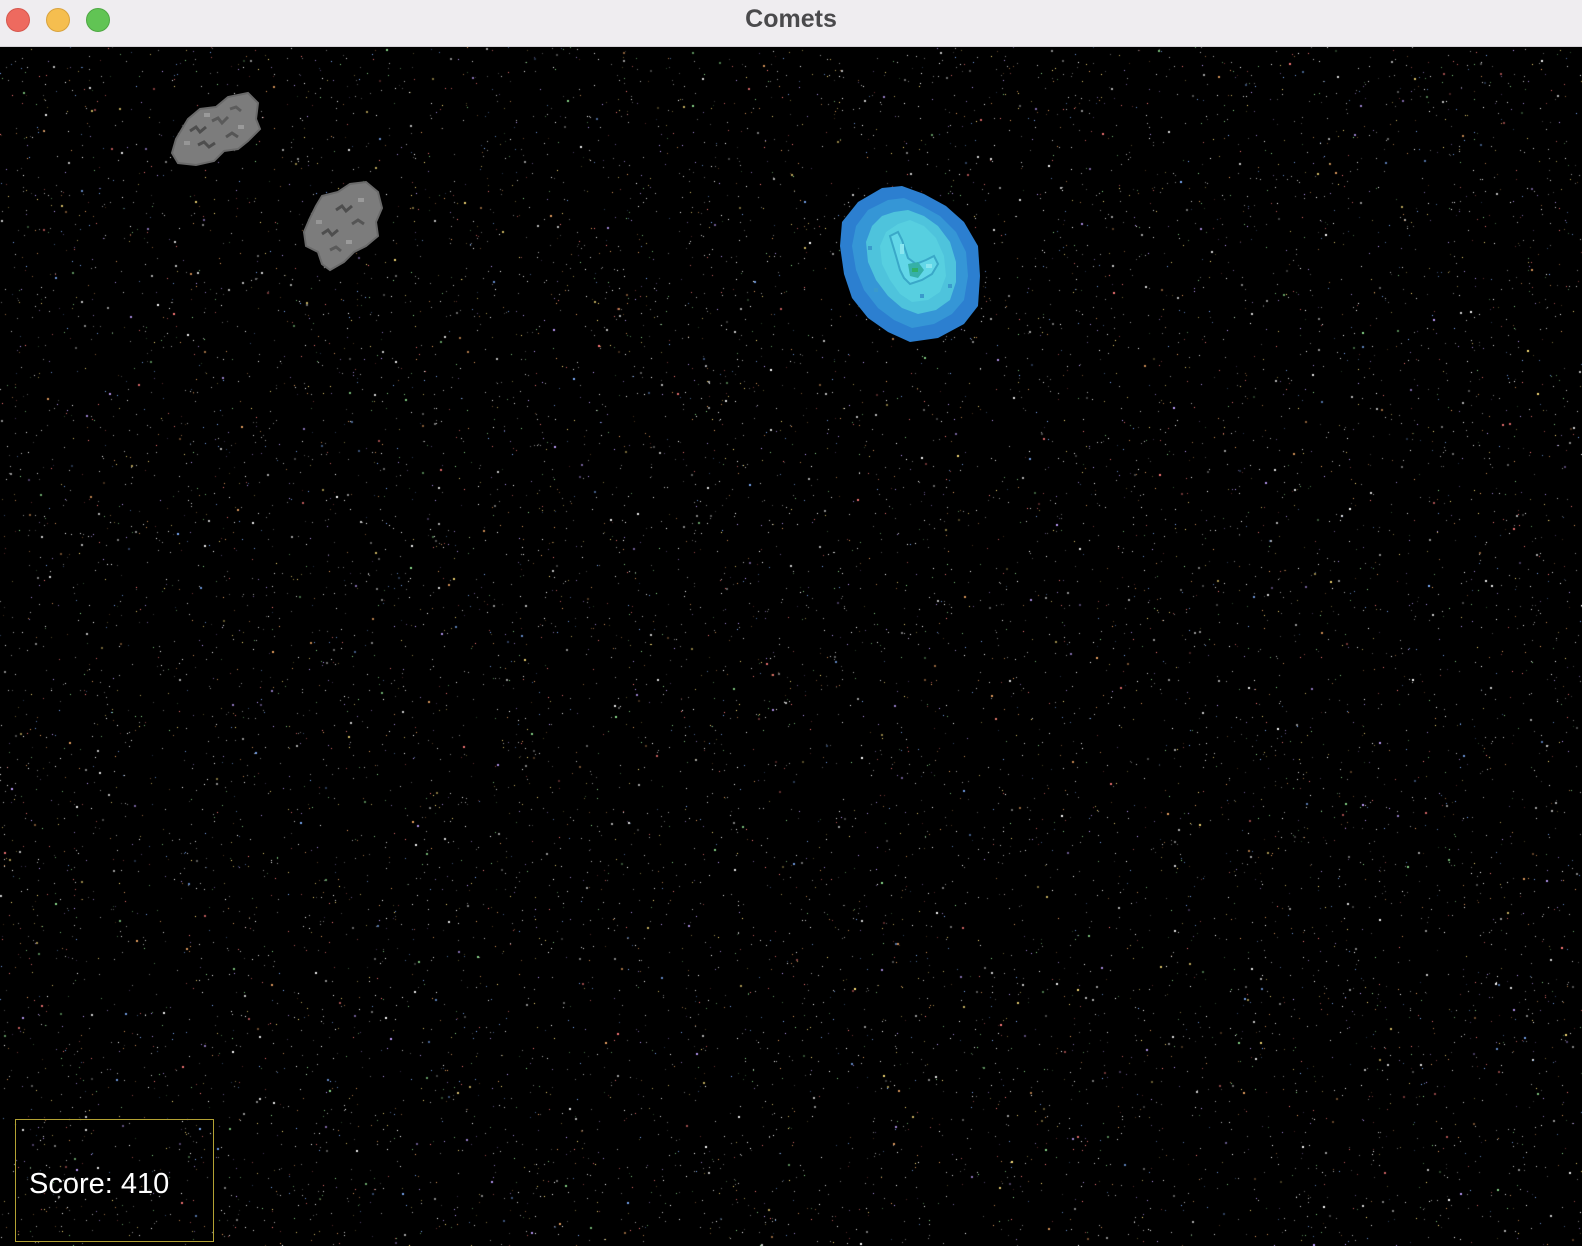 This screenshot has height=1246, width=1582. I want to click on score-label: Score: 410, so click(99, 1184).